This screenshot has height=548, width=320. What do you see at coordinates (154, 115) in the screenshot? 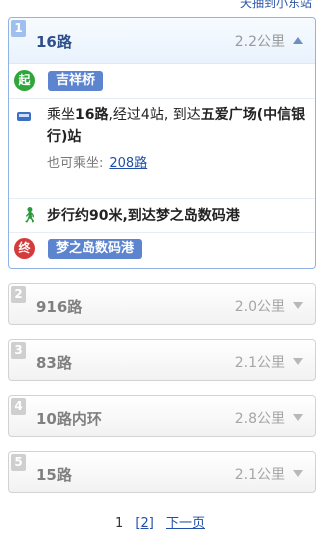
I see `bus-step-mid: ,经过4站, 到达` at bounding box center [154, 115].